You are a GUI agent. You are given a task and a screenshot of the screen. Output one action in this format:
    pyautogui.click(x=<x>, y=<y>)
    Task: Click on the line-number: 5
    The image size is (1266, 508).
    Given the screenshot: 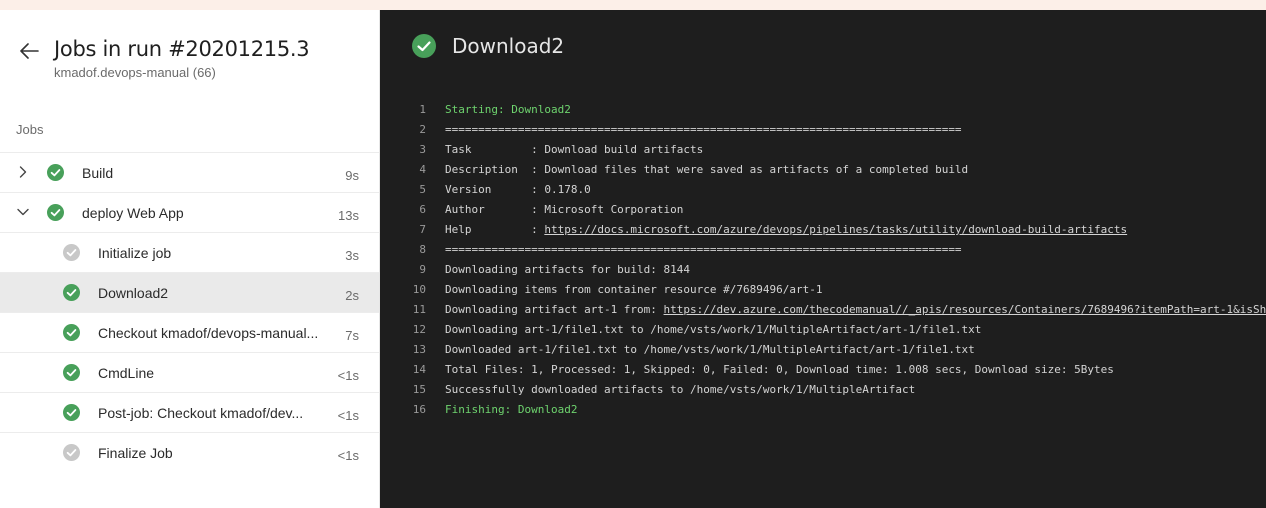 What is the action you would take?
    pyautogui.click(x=422, y=189)
    